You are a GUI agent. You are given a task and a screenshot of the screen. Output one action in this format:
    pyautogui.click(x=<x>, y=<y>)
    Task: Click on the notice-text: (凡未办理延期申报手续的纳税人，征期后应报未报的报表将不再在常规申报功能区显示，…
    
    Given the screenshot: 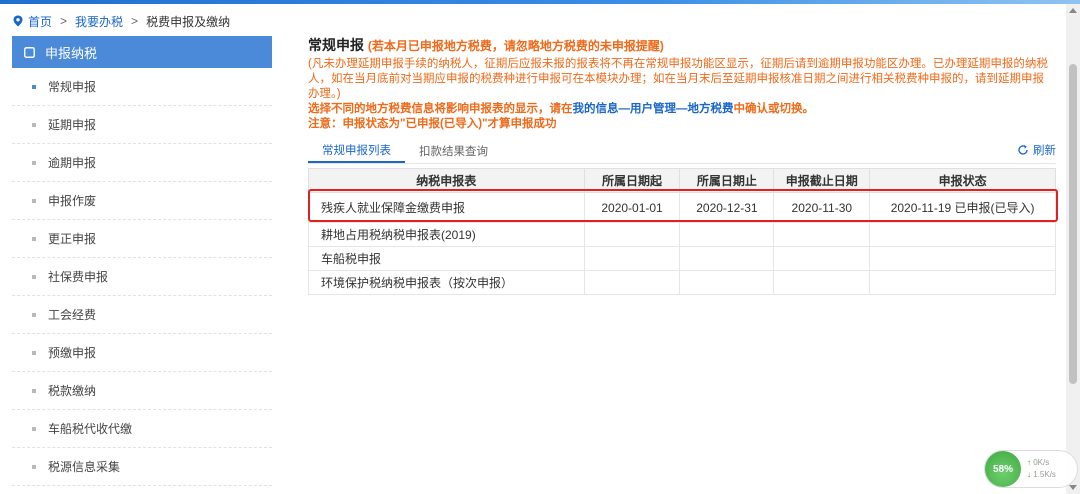 What is the action you would take?
    pyautogui.click(x=678, y=79)
    